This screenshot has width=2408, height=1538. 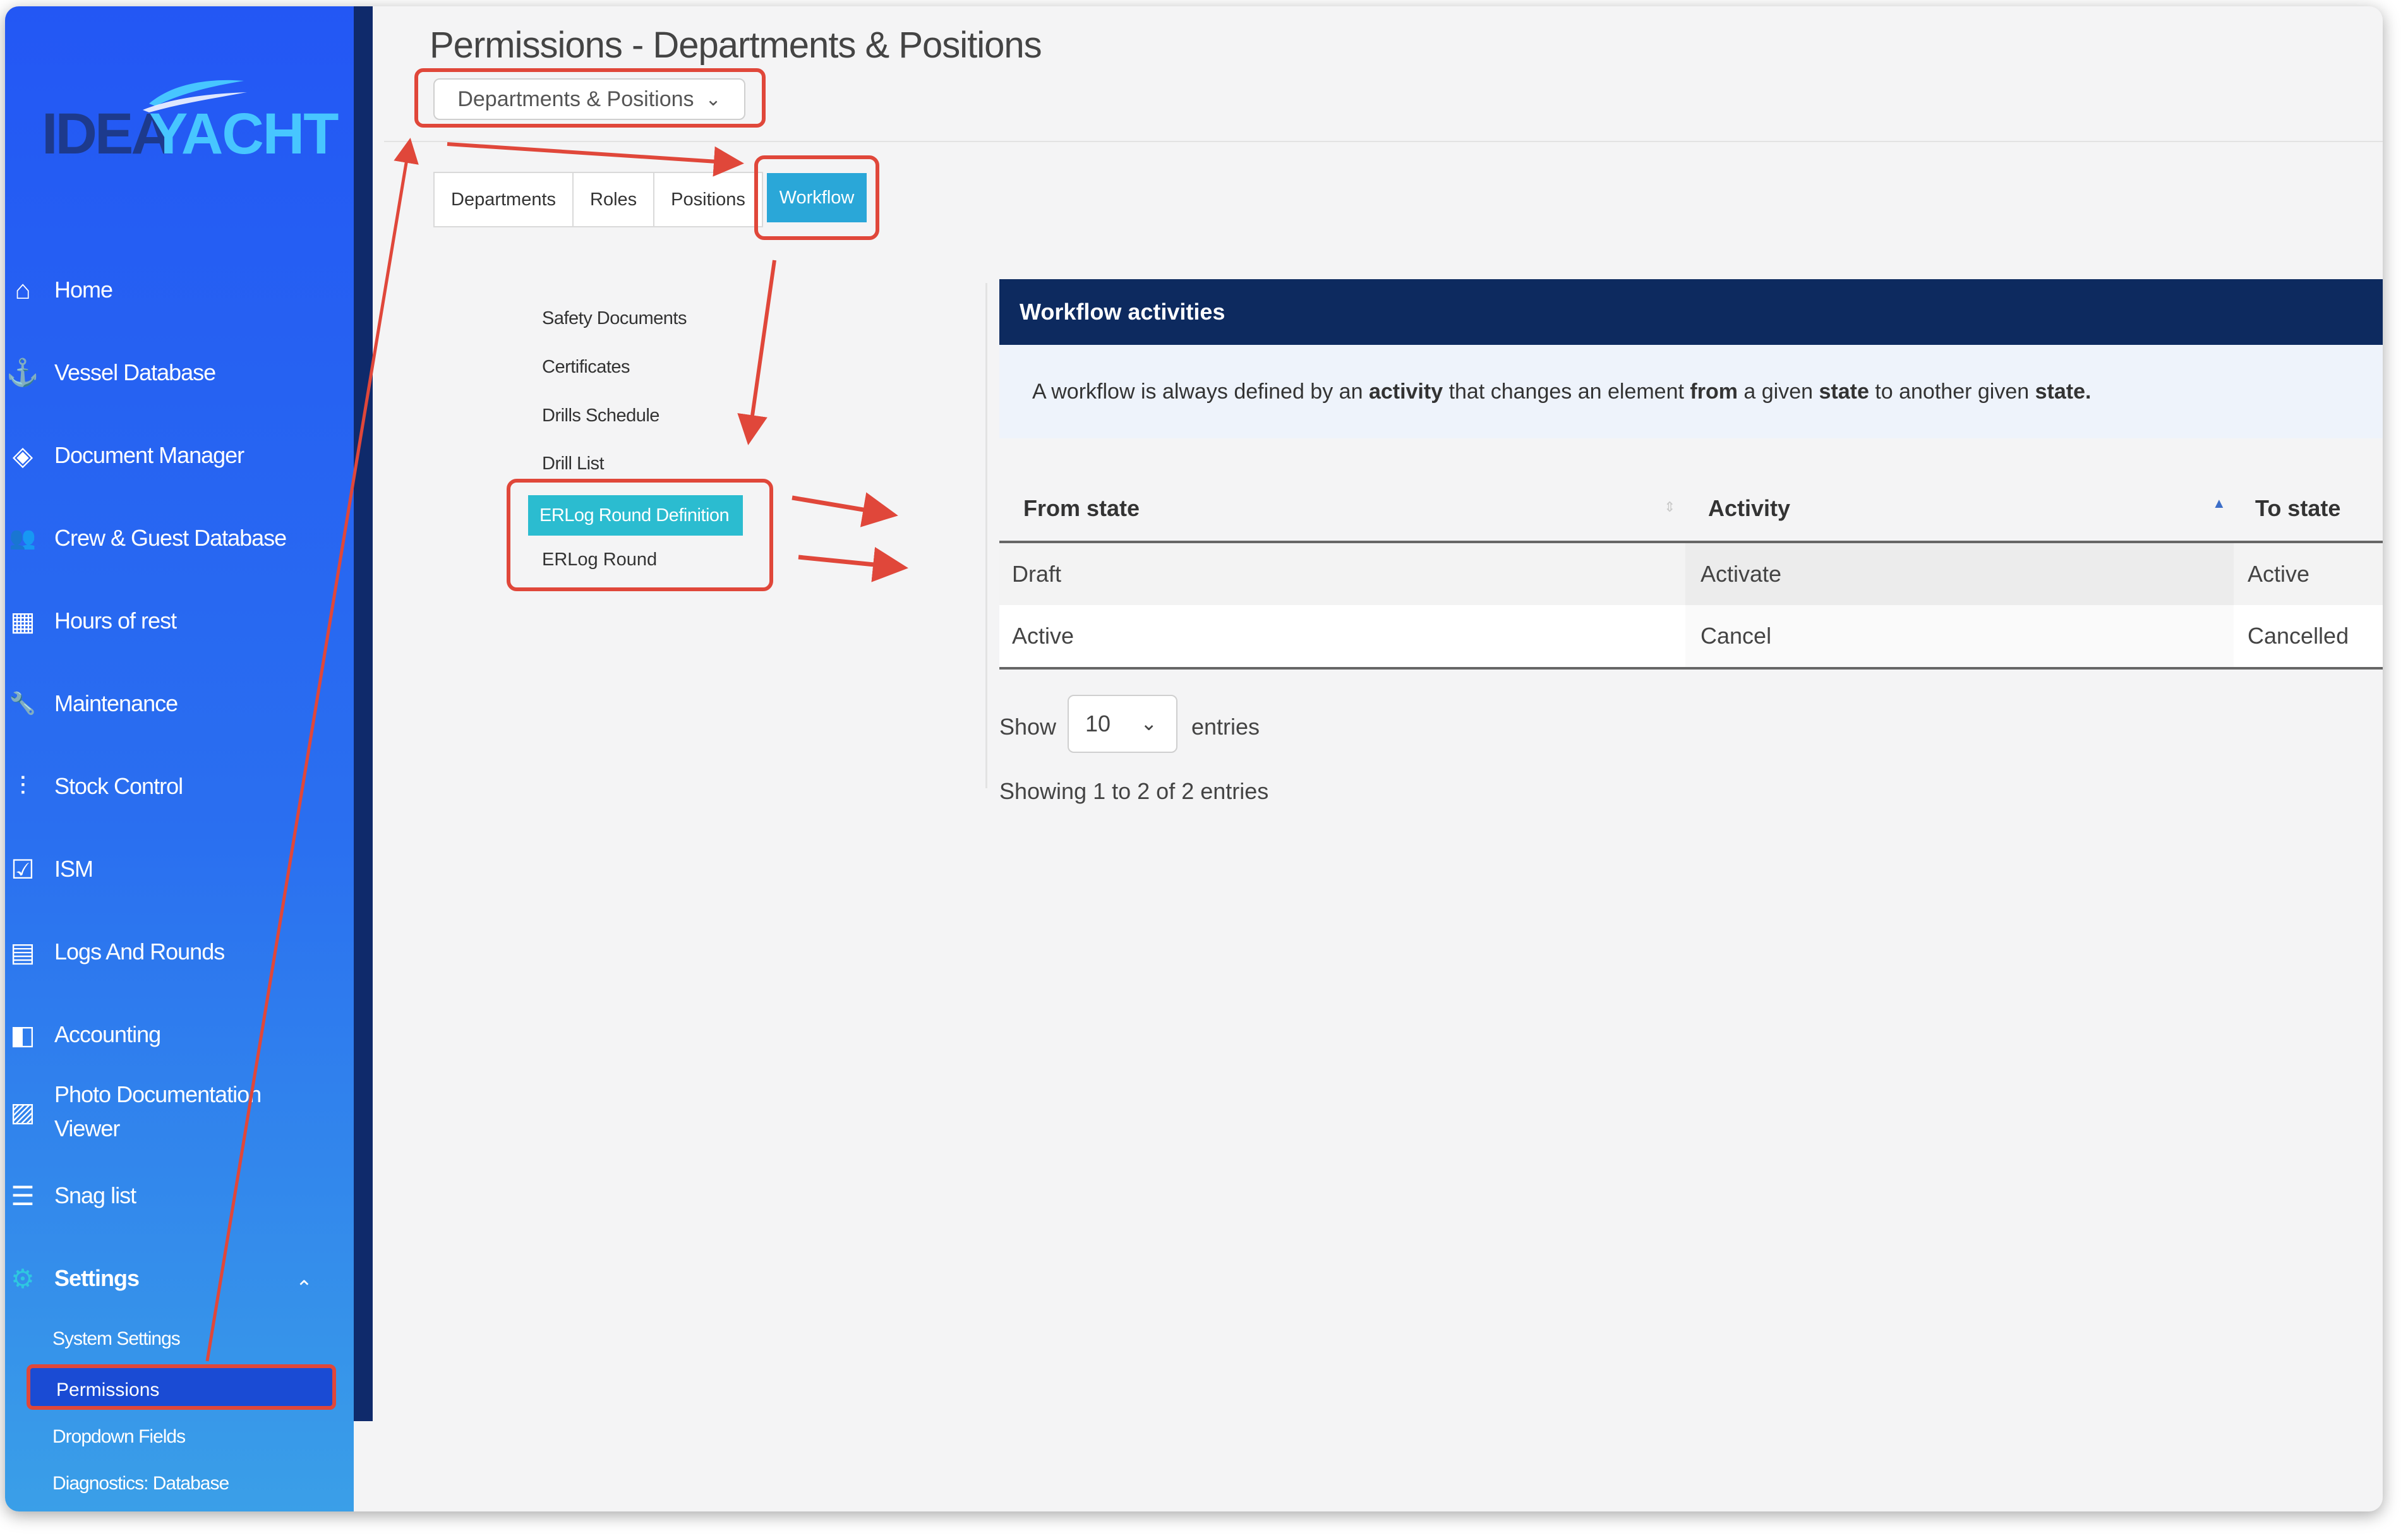 I want to click on arrow-workflow-to-list, so click(x=756, y=352).